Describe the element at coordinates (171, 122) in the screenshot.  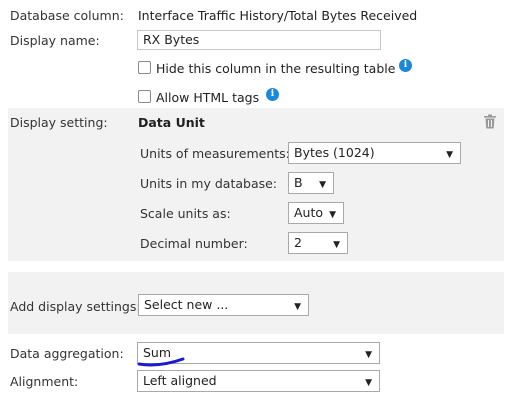
I see `display-setting-title: Data Unit` at that location.